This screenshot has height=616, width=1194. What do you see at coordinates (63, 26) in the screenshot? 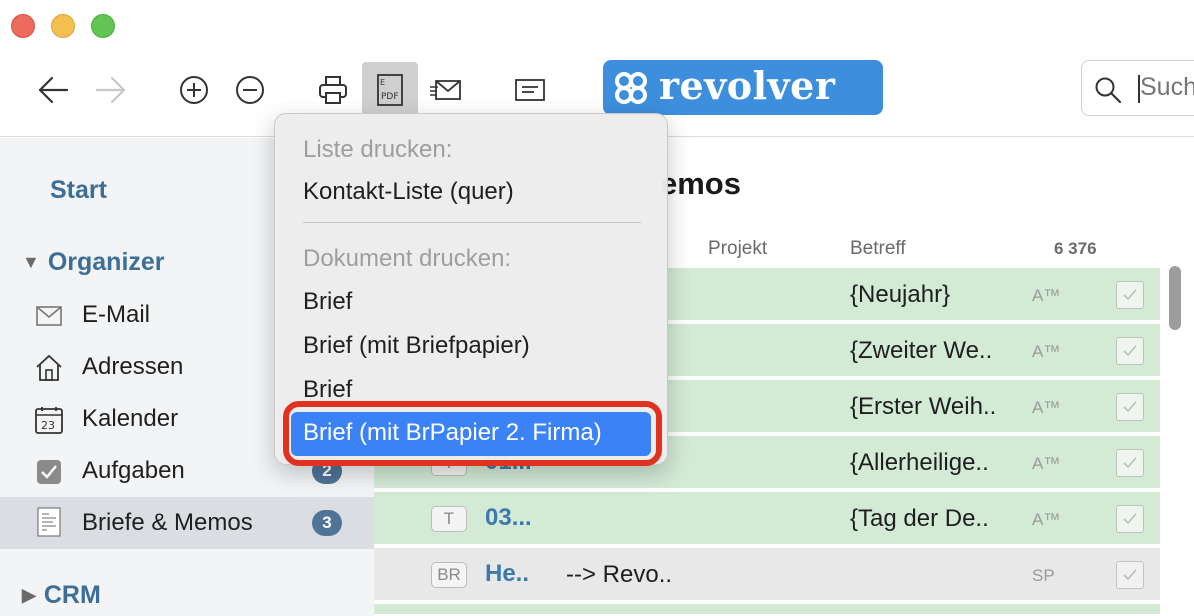
I see `window-minimize-button` at bounding box center [63, 26].